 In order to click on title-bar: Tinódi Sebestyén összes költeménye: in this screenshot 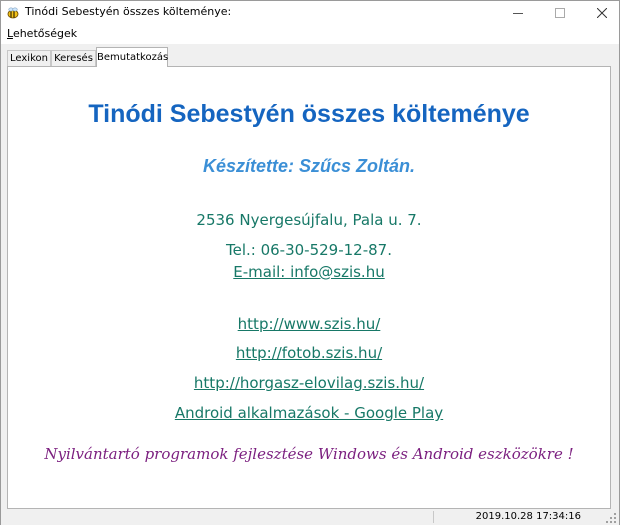, I will do `click(310, 13)`.